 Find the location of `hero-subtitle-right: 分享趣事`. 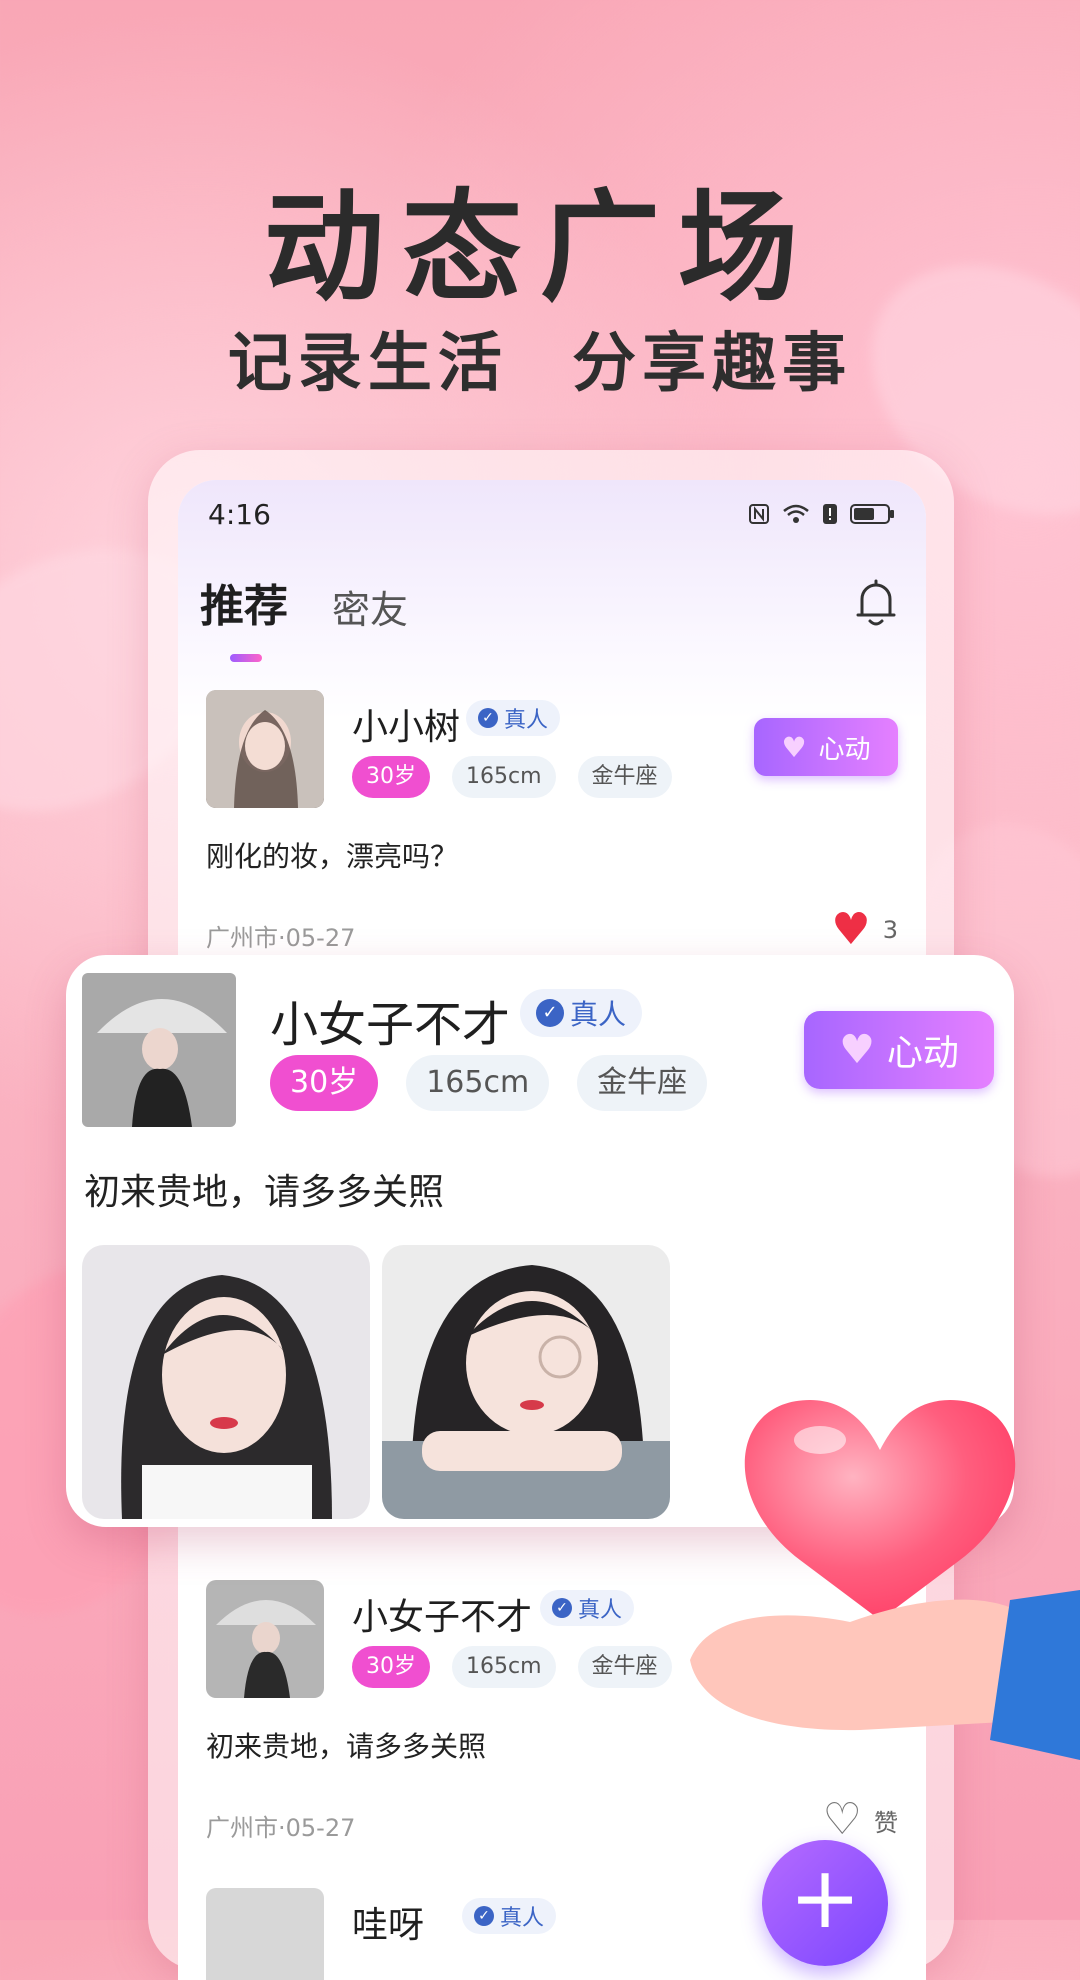

hero-subtitle-right: 分享趣事 is located at coordinates (712, 364).